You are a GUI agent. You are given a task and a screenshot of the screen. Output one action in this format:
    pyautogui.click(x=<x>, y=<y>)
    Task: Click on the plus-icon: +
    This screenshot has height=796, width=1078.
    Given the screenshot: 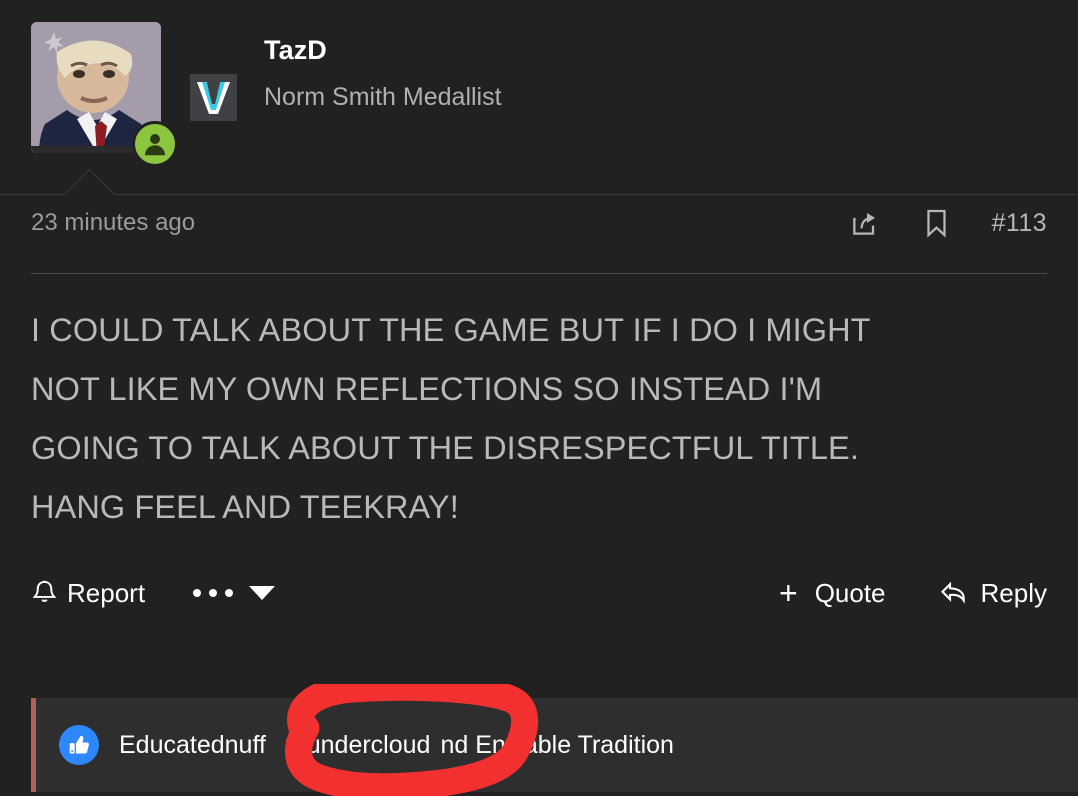 What is the action you would take?
    pyautogui.click(x=788, y=593)
    